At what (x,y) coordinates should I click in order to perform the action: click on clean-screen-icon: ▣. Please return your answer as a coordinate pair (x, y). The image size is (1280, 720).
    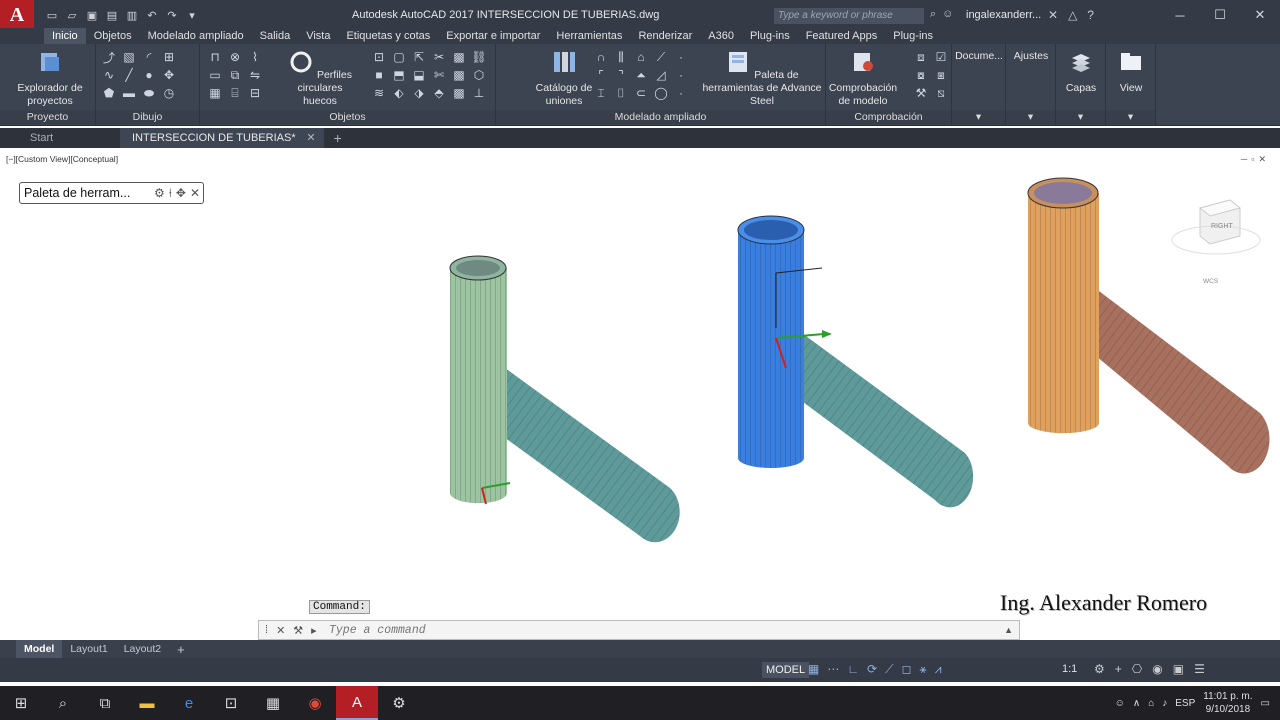
    Looking at the image, I should click on (1178, 669).